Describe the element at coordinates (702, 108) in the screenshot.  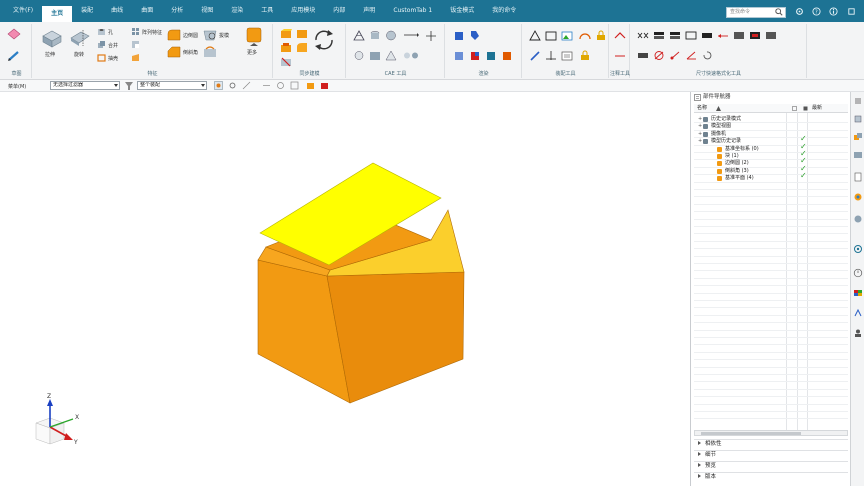
I see `column-name-header: 名称` at that location.